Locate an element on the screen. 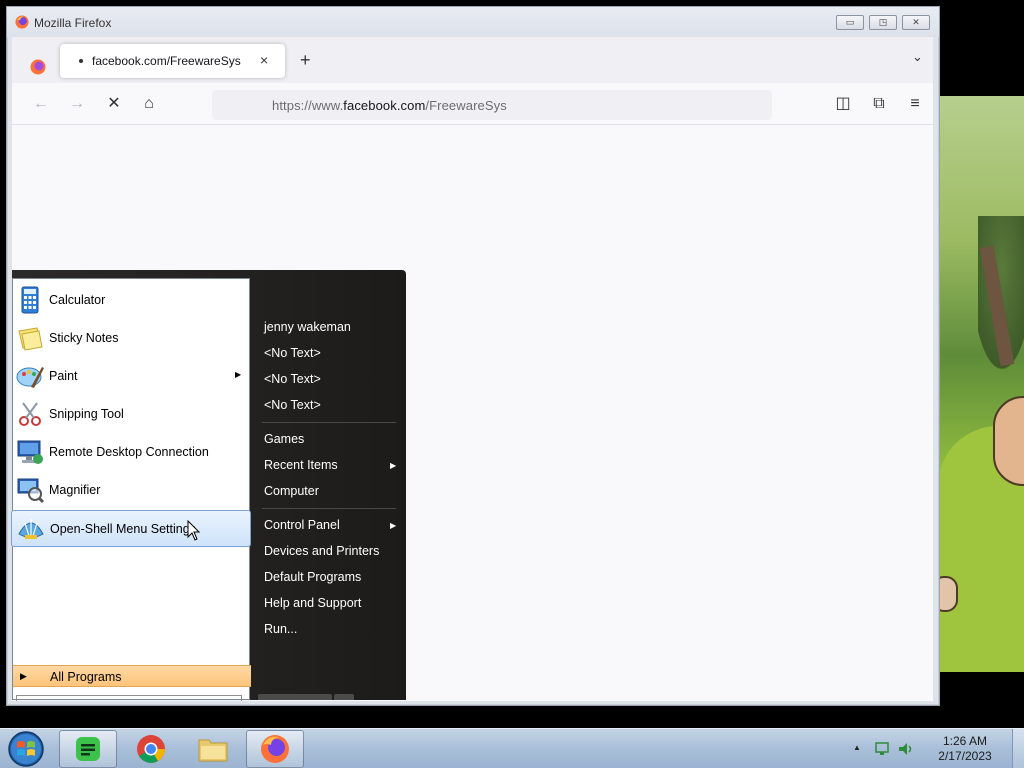 Image resolution: width=1024 pixels, height=768 pixels. window-titlebar: Mozilla Firefox ▭ ◳ ✕ is located at coordinates (473, 22).